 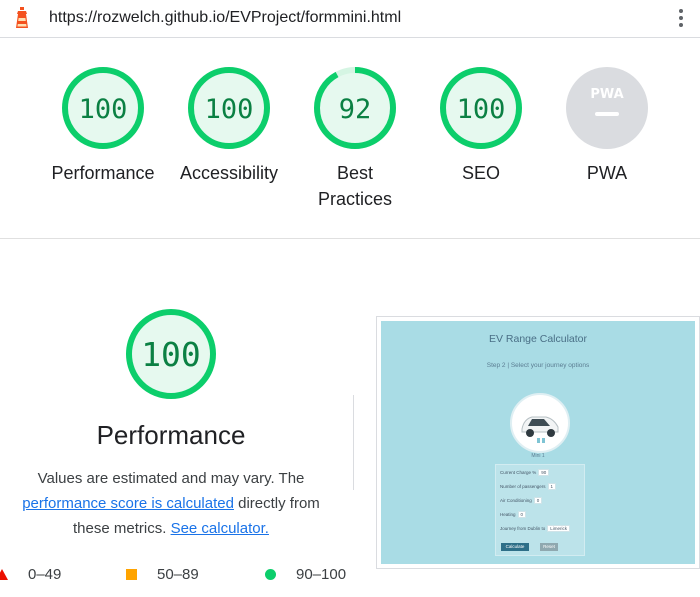 What do you see at coordinates (103, 173) in the screenshot?
I see `gauge-label: Performance` at bounding box center [103, 173].